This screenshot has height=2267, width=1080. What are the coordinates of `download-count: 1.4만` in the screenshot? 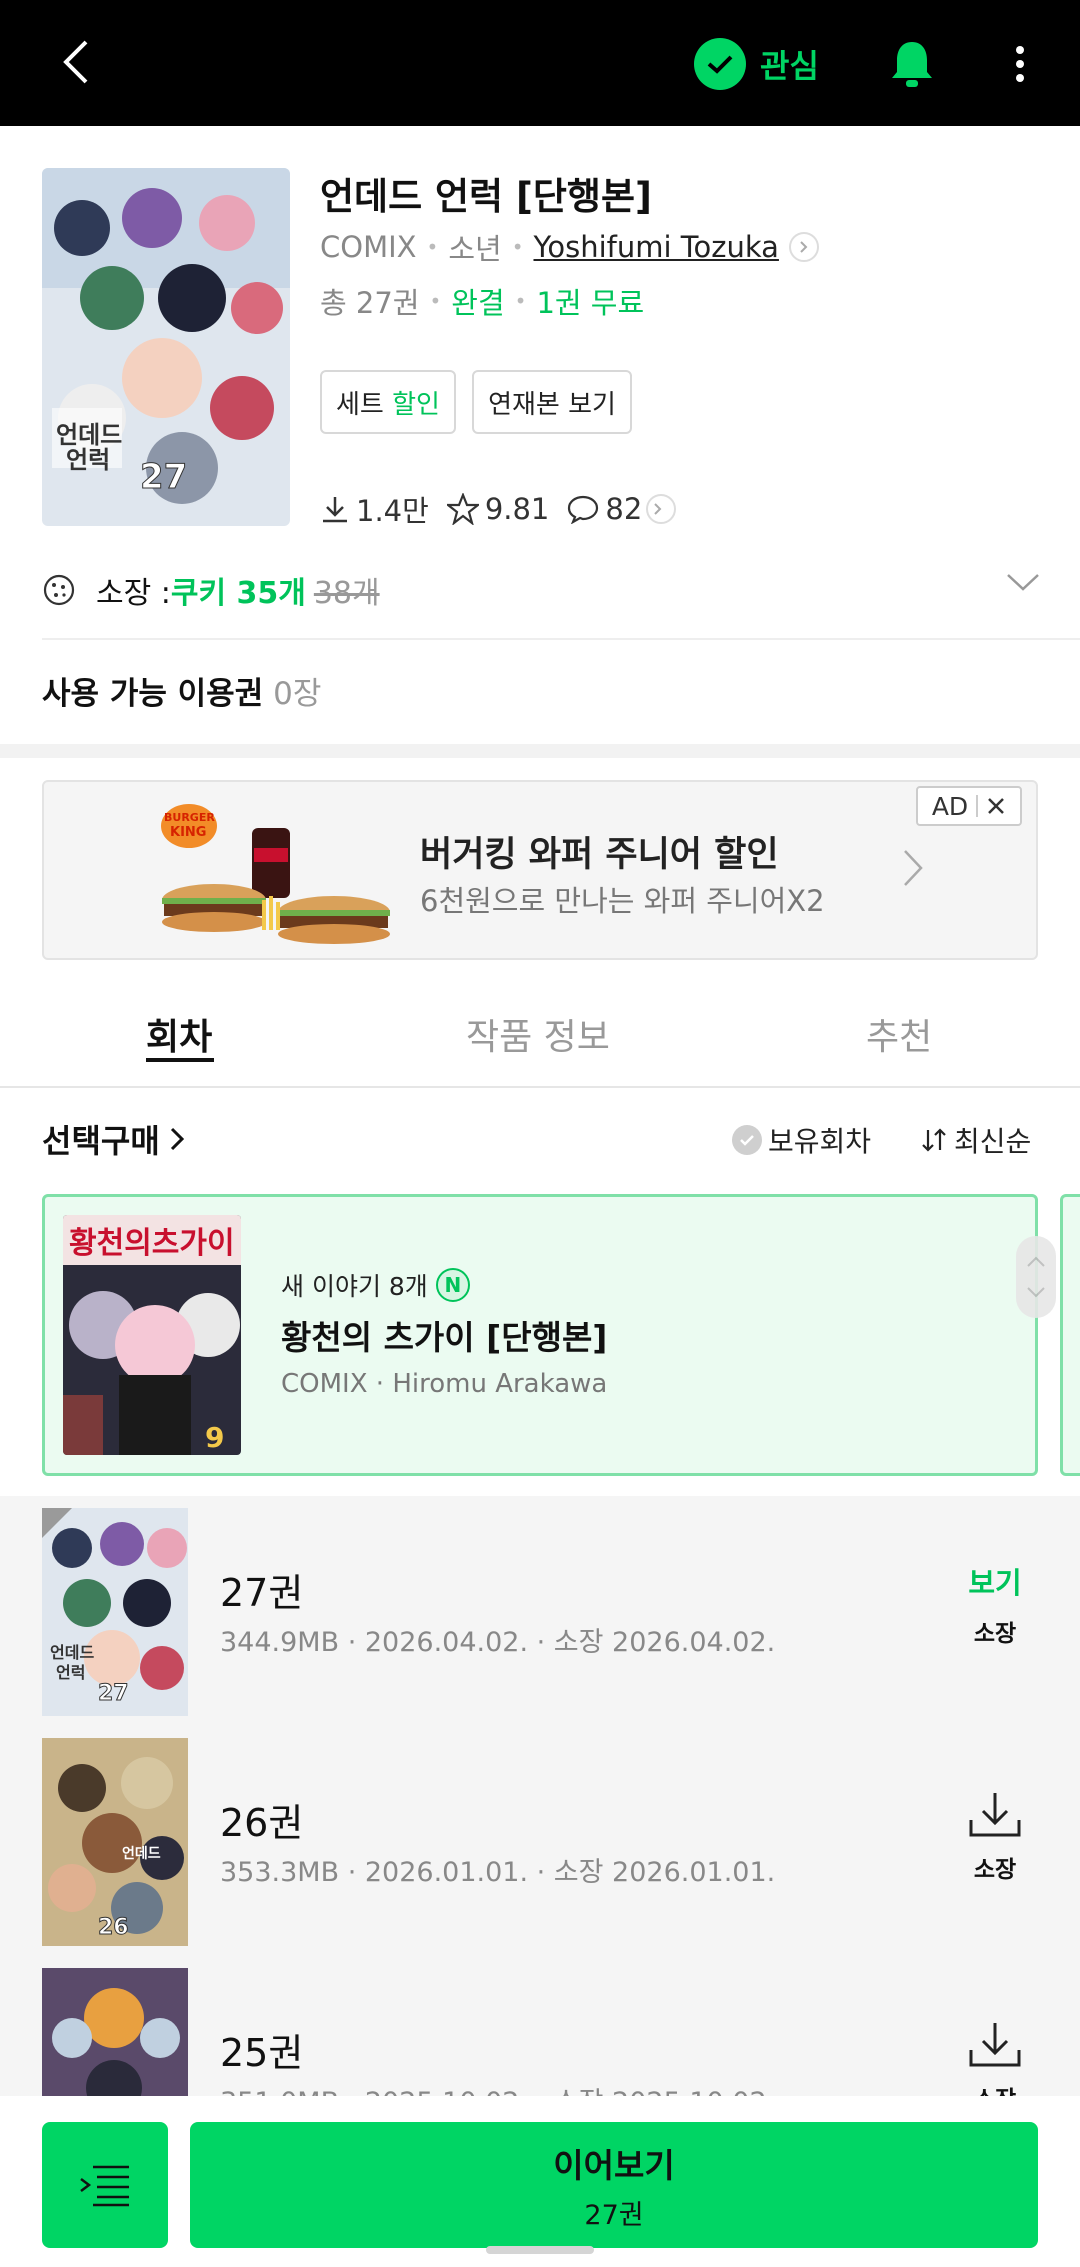 It's located at (374, 509).